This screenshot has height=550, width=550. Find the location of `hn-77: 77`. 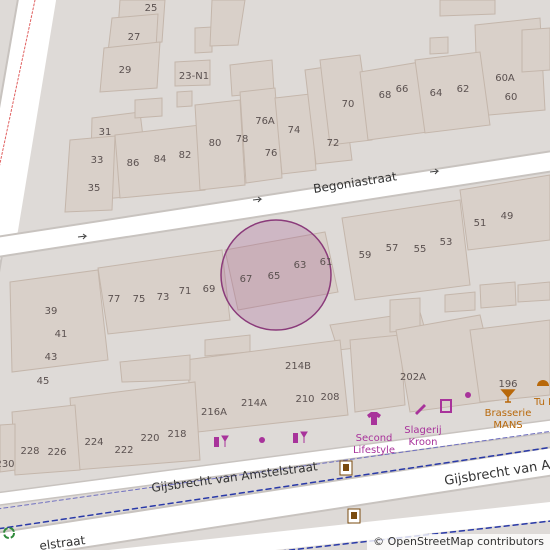

hn-77: 77 is located at coordinates (114, 299).